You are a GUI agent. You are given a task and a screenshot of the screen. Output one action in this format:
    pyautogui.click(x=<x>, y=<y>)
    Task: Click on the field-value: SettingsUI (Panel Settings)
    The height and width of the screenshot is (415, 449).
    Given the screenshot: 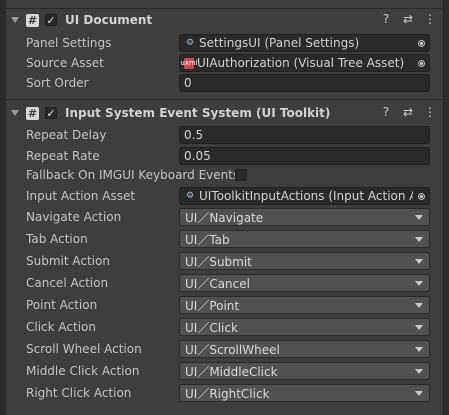 What is the action you would take?
    pyautogui.click(x=279, y=43)
    